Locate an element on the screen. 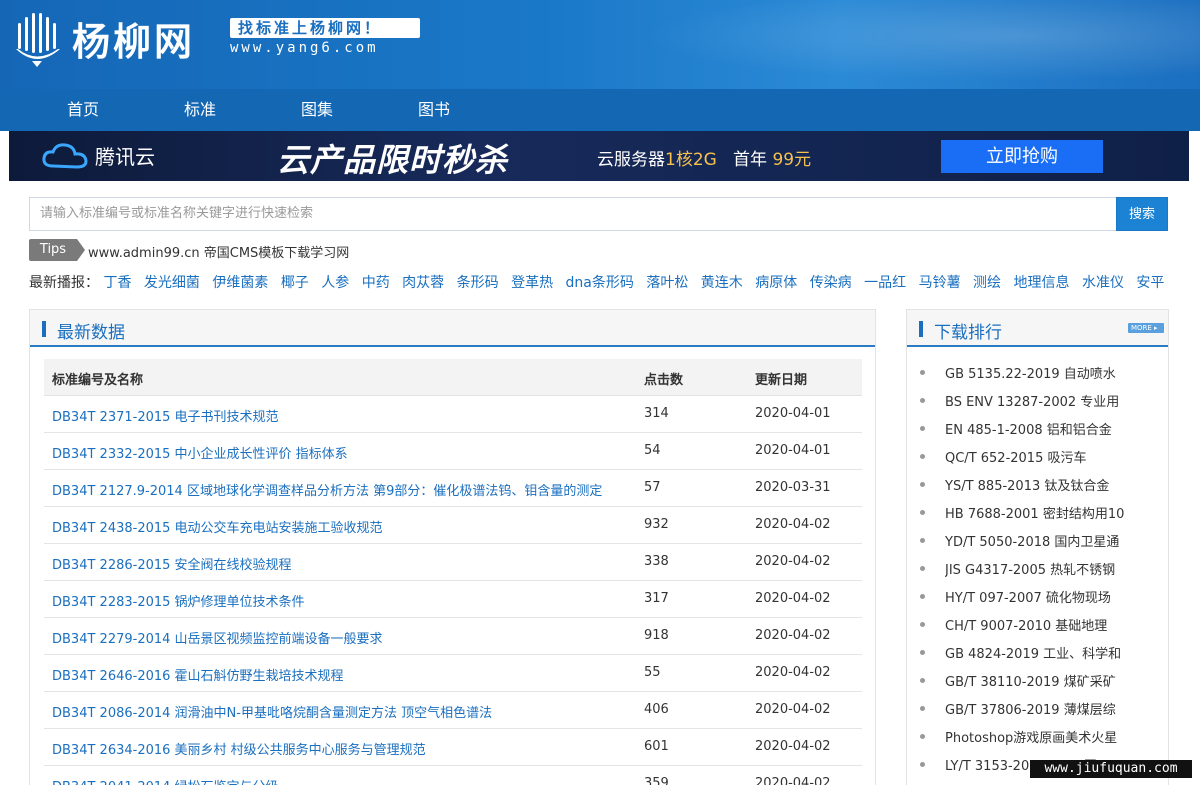  list-item: HB 7688-2001 密封结构用10 is located at coordinates (1037, 514).